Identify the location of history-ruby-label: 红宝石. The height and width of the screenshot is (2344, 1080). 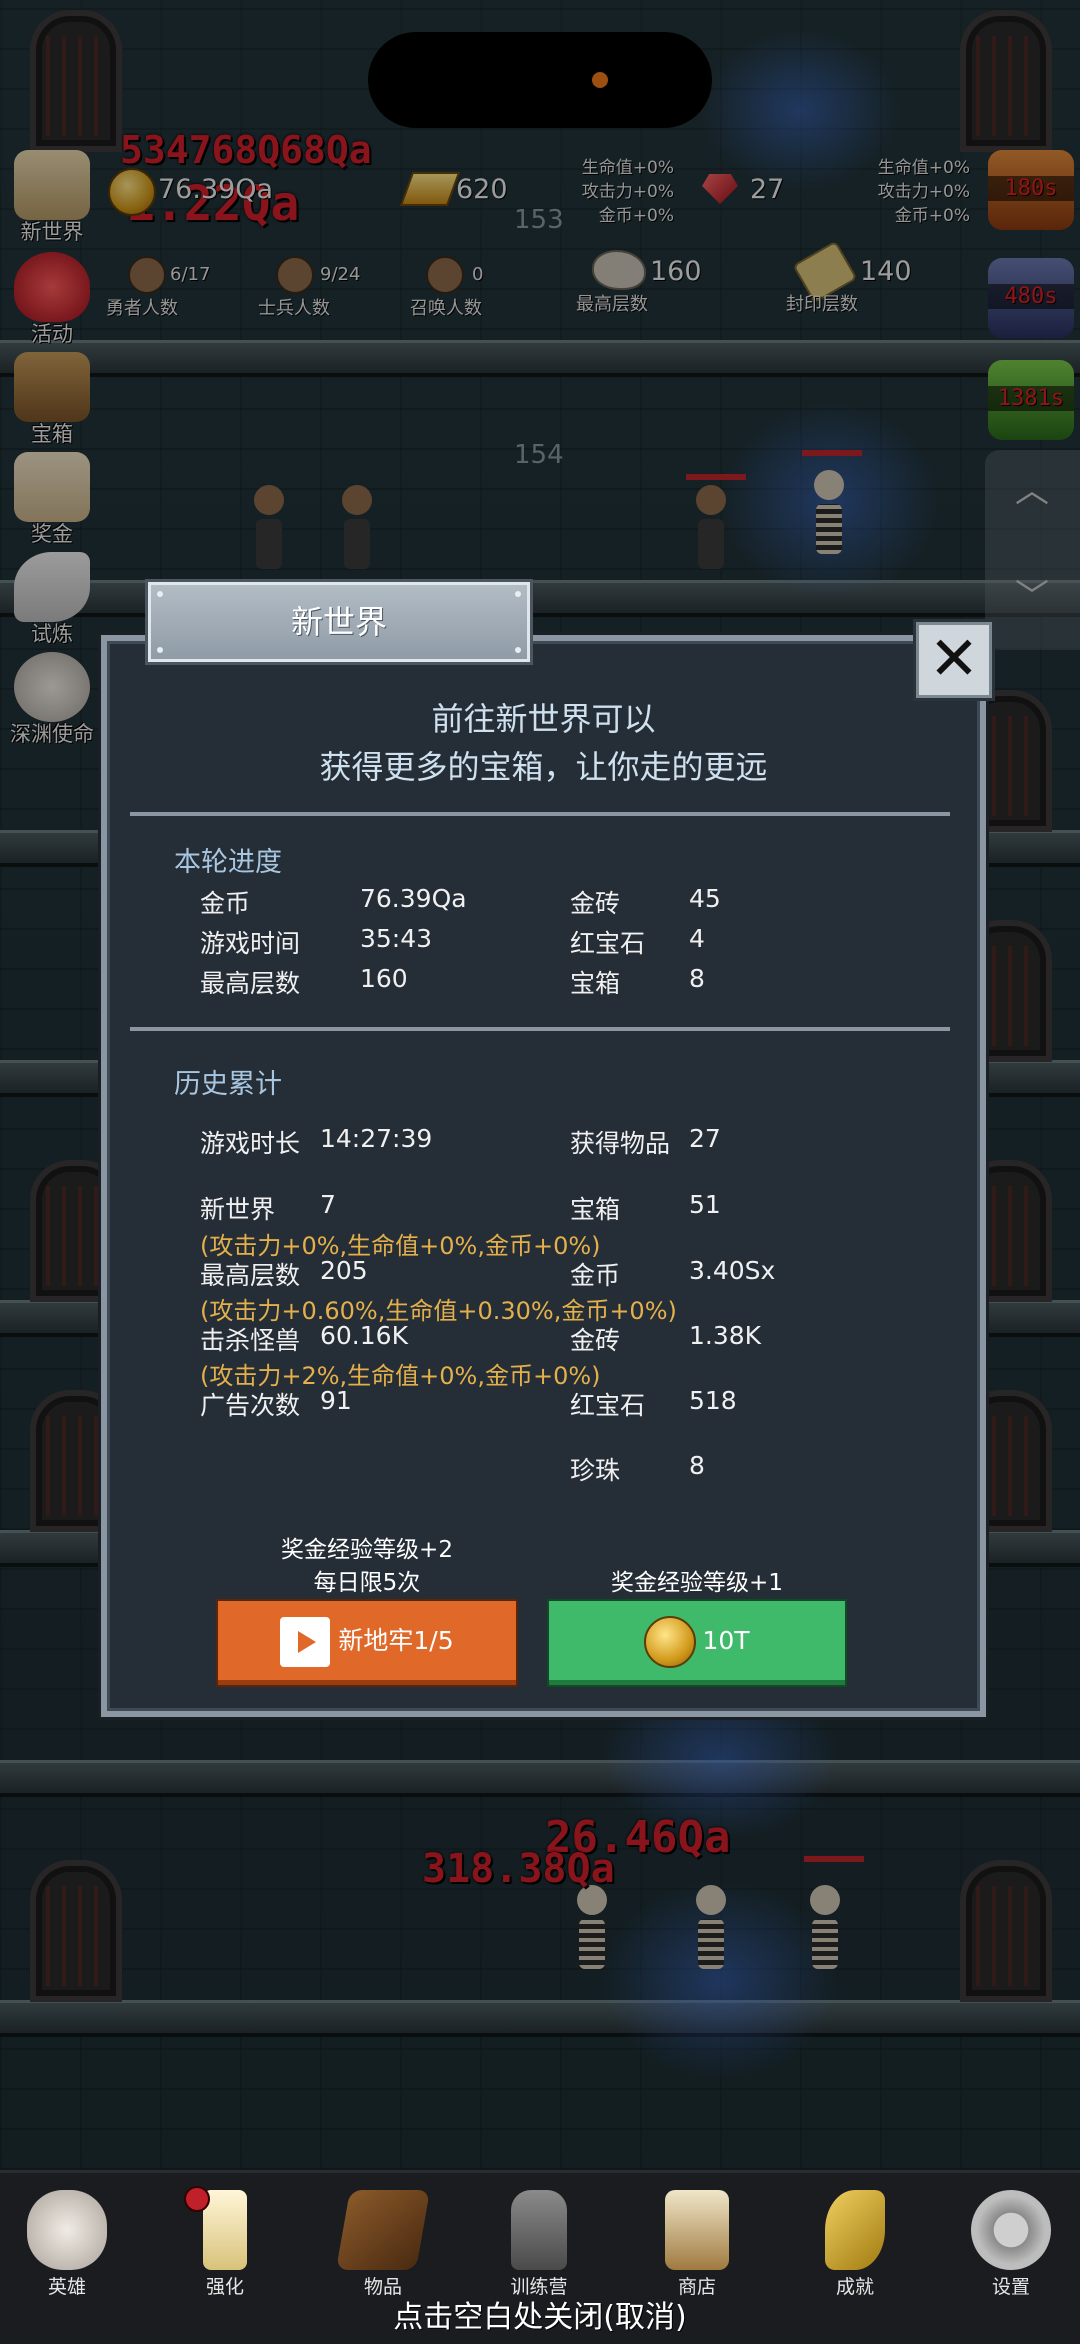
(608, 1405).